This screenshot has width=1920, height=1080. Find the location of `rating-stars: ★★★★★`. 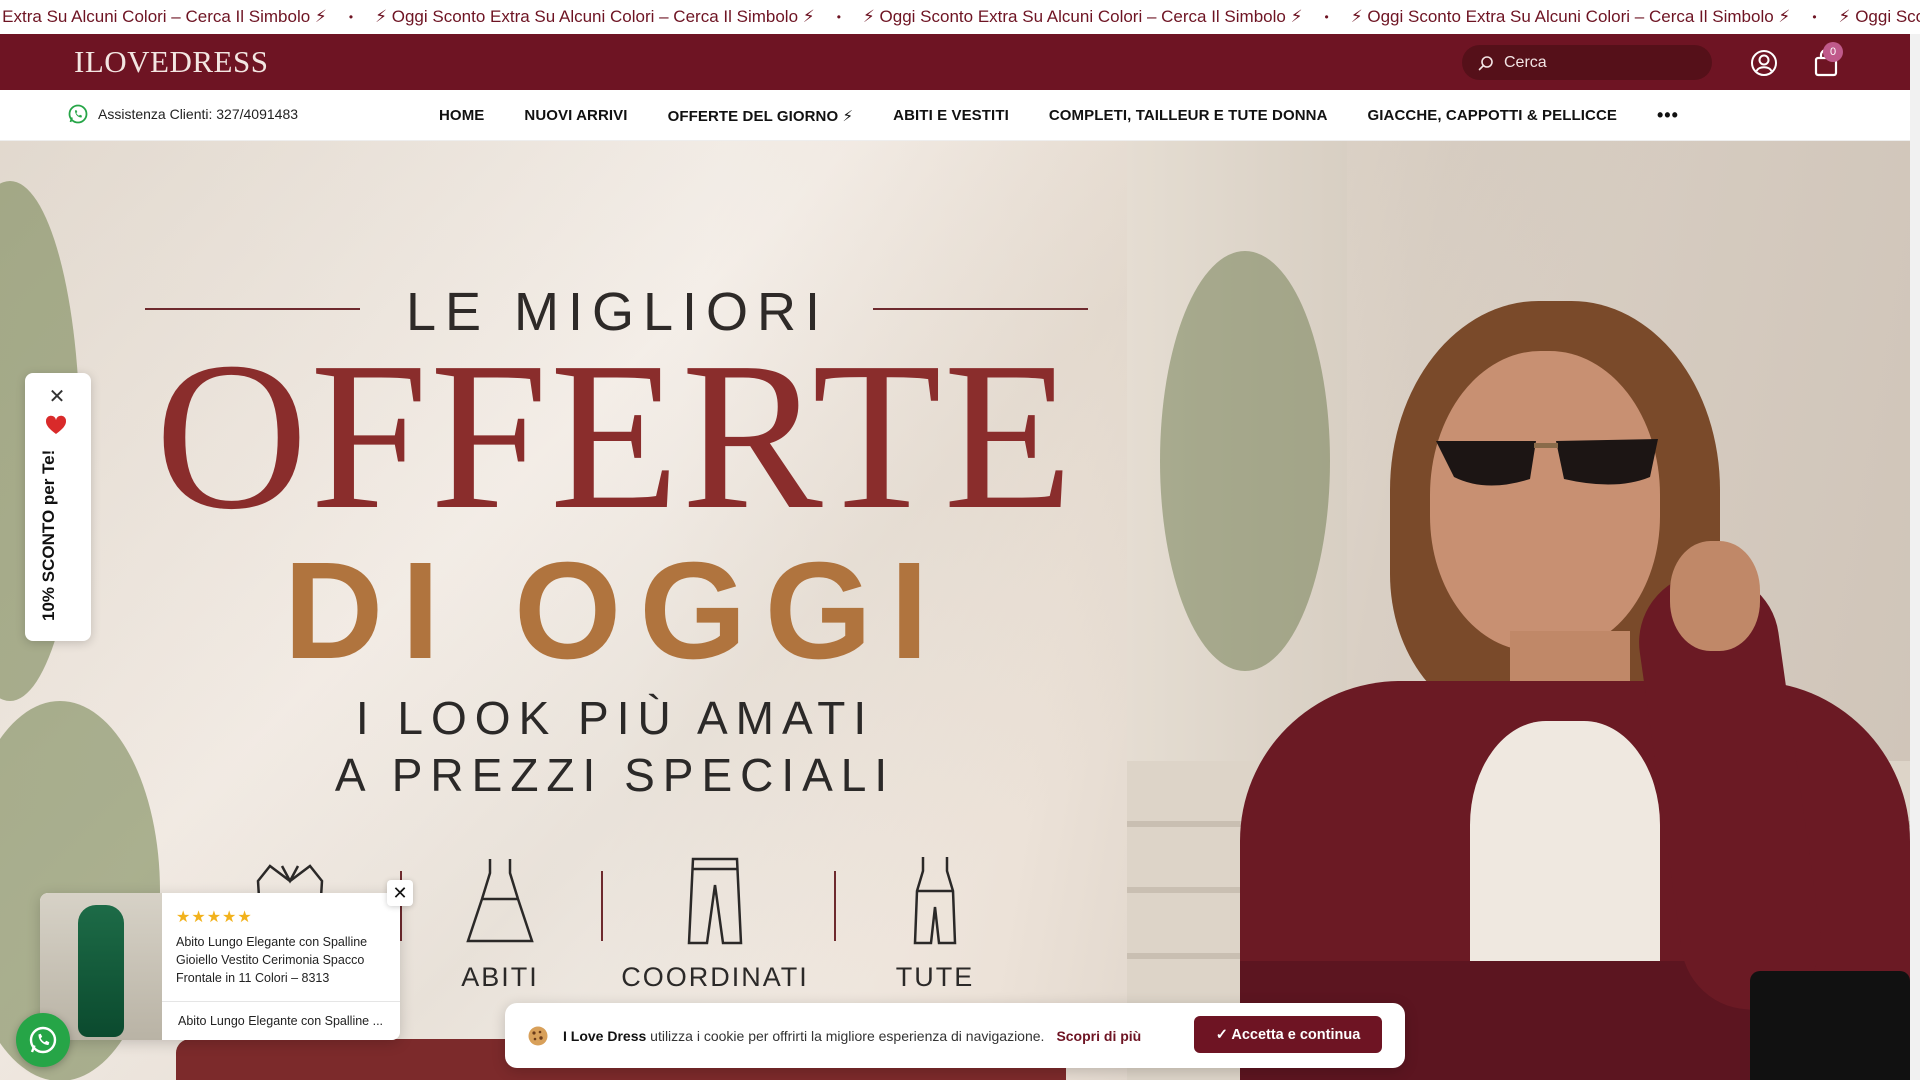

rating-stars: ★★★★★ is located at coordinates (214, 917).